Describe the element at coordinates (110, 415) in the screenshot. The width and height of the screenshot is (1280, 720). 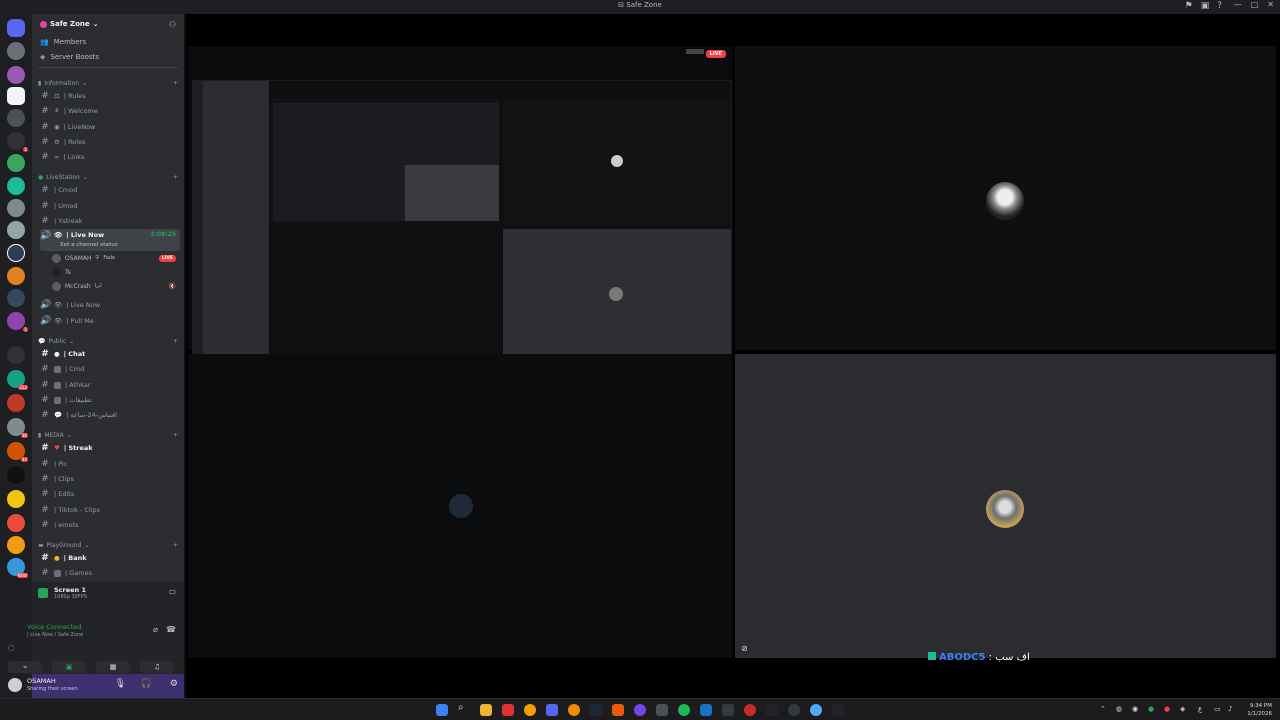
I see `channel-arabic-2: # 💬 | اقتباس-24-ساعه` at that location.